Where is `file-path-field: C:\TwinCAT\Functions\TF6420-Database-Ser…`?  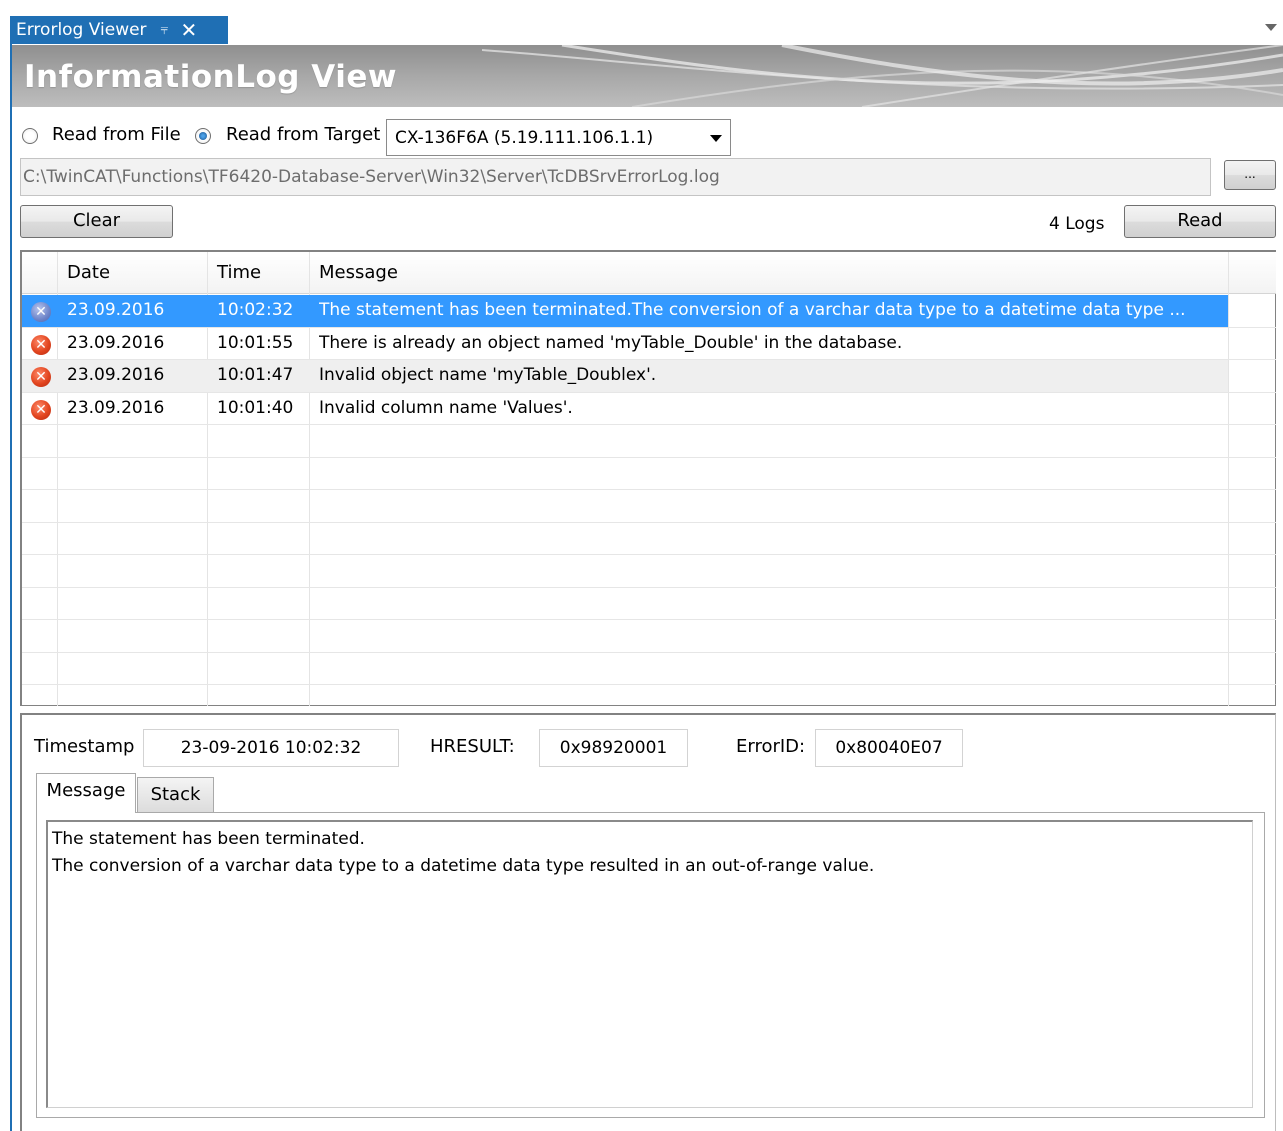 file-path-field: C:\TwinCAT\Functions\TF6420-Database-Ser… is located at coordinates (615, 177).